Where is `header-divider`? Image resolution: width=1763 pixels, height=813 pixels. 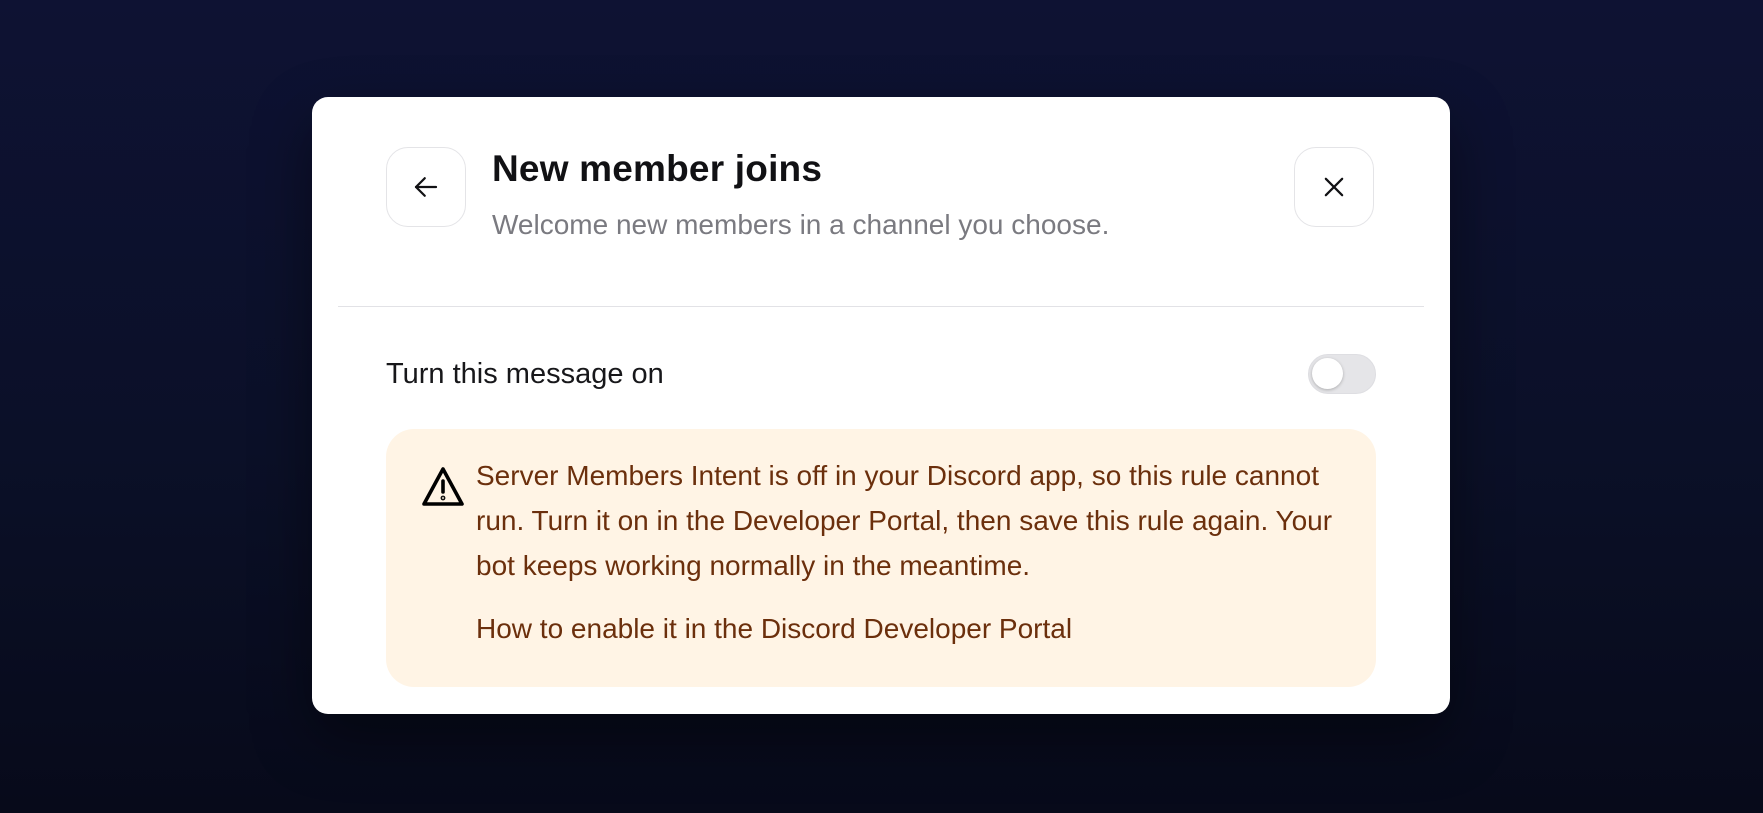 header-divider is located at coordinates (881, 306).